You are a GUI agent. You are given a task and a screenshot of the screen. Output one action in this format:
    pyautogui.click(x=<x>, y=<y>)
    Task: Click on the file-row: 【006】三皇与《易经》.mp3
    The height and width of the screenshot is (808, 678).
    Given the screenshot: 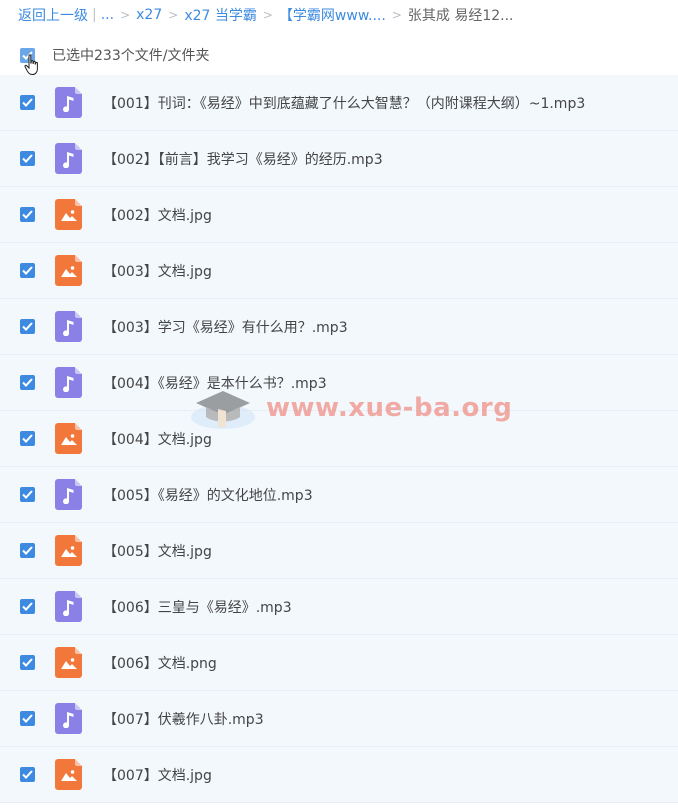 What is the action you would take?
    pyautogui.click(x=339, y=607)
    